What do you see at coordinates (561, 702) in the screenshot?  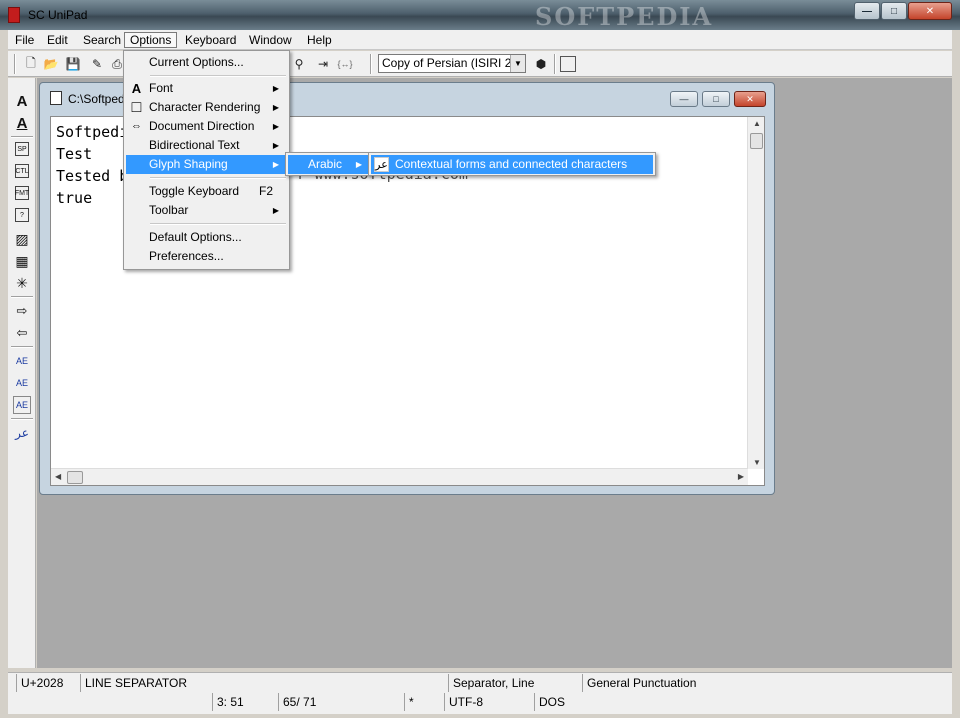 I see `status-line-ending: DOS` at bounding box center [561, 702].